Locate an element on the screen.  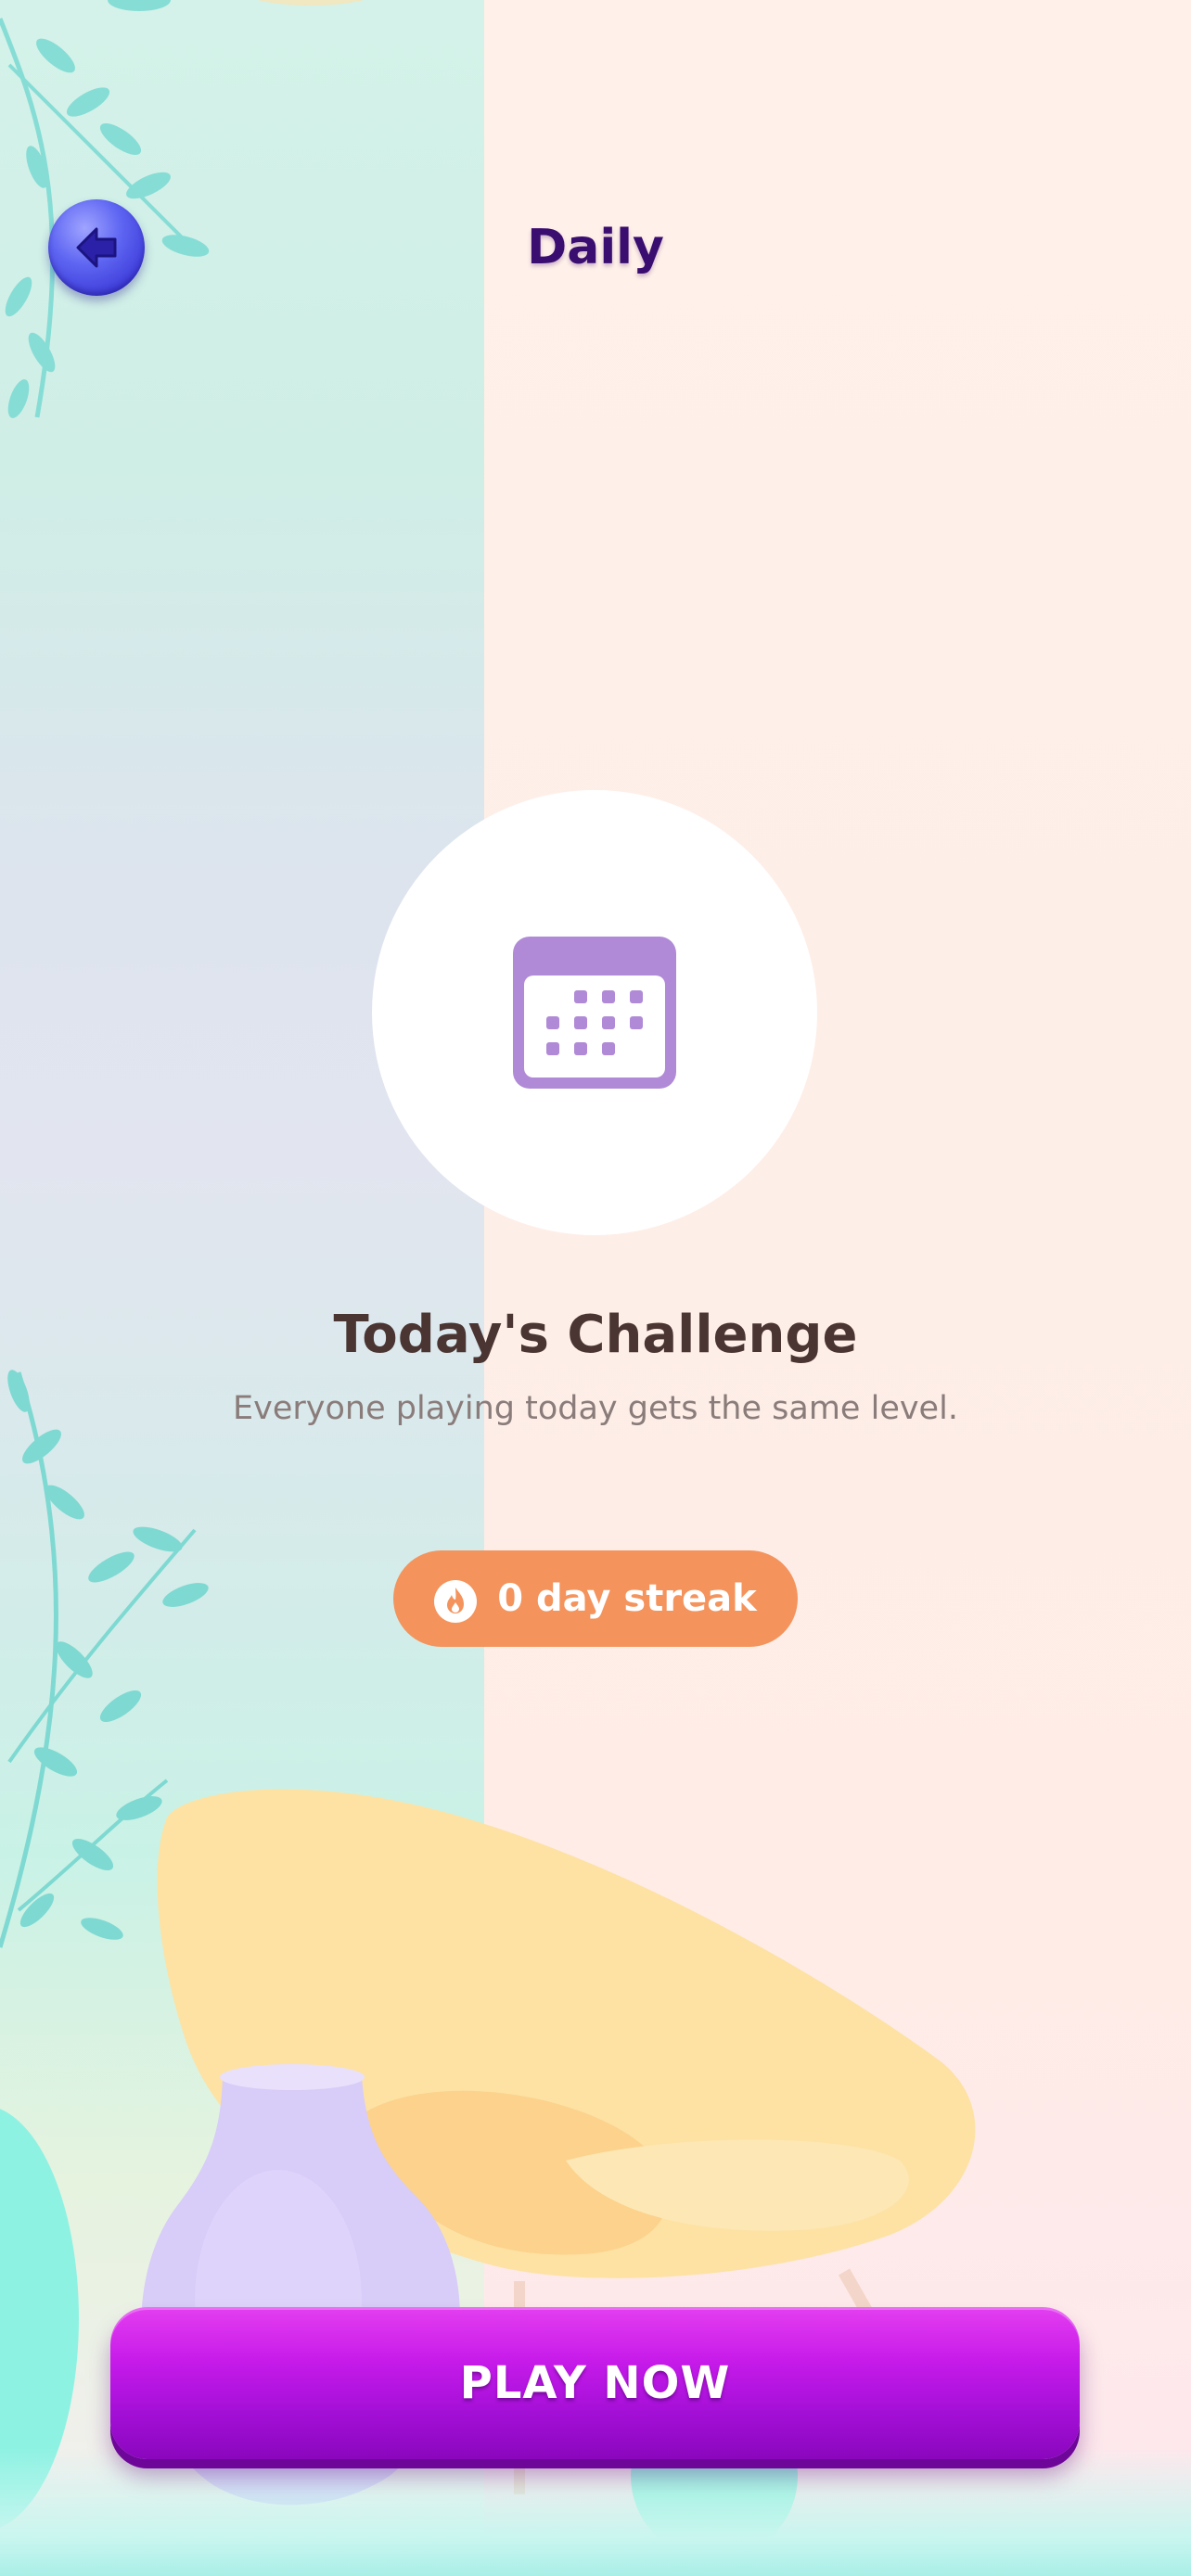
arrow-left-icon is located at coordinates (96, 248).